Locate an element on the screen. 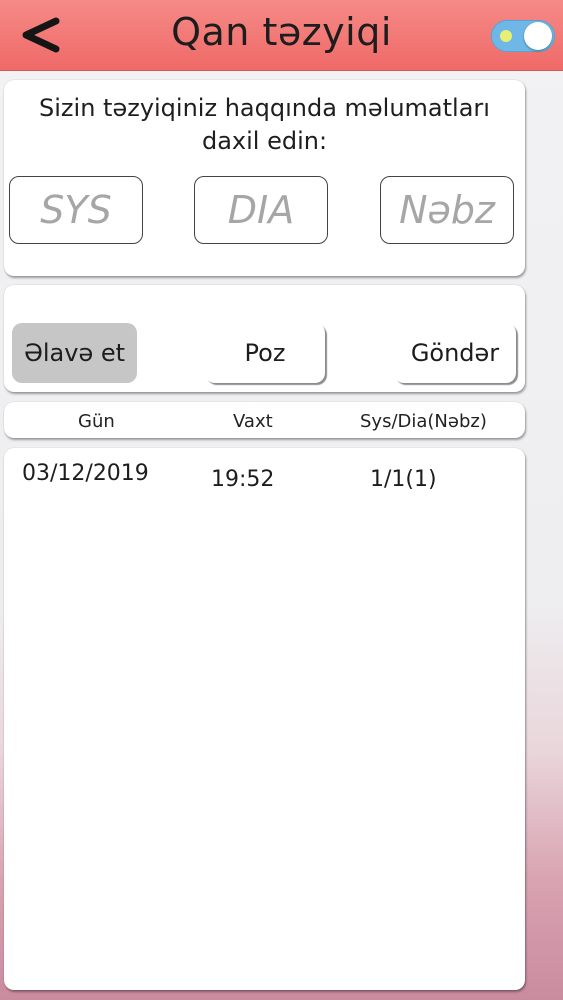  column-header-time: Vaxt is located at coordinates (253, 421).